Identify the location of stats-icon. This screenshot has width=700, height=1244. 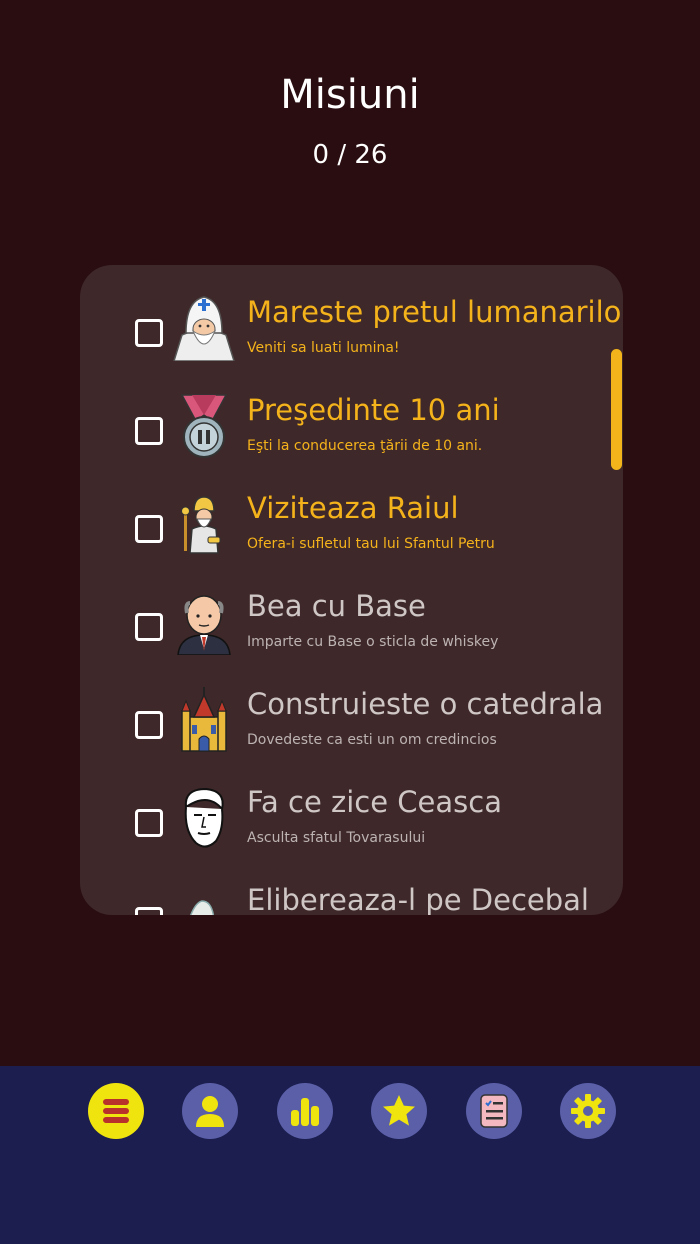
(305, 1112).